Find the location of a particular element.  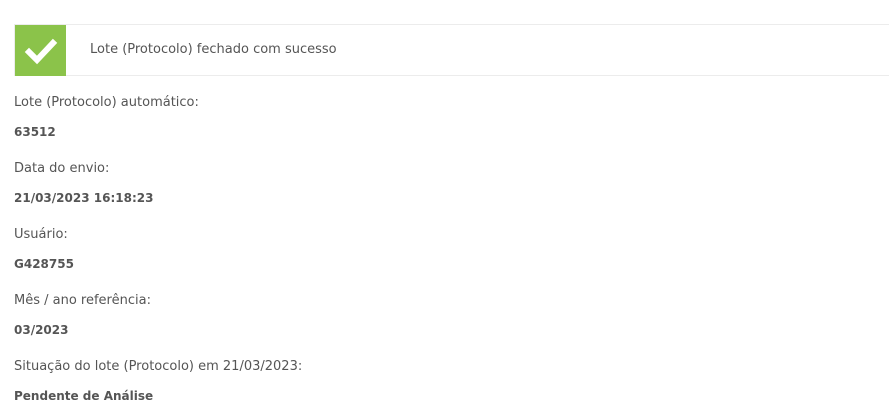

usuario-label: Usuário: is located at coordinates (41, 234).